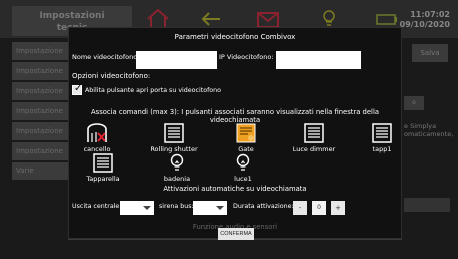 This screenshot has height=259, width=458. I want to click on background-description: e Simplya omaticamente,, so click(429, 130).